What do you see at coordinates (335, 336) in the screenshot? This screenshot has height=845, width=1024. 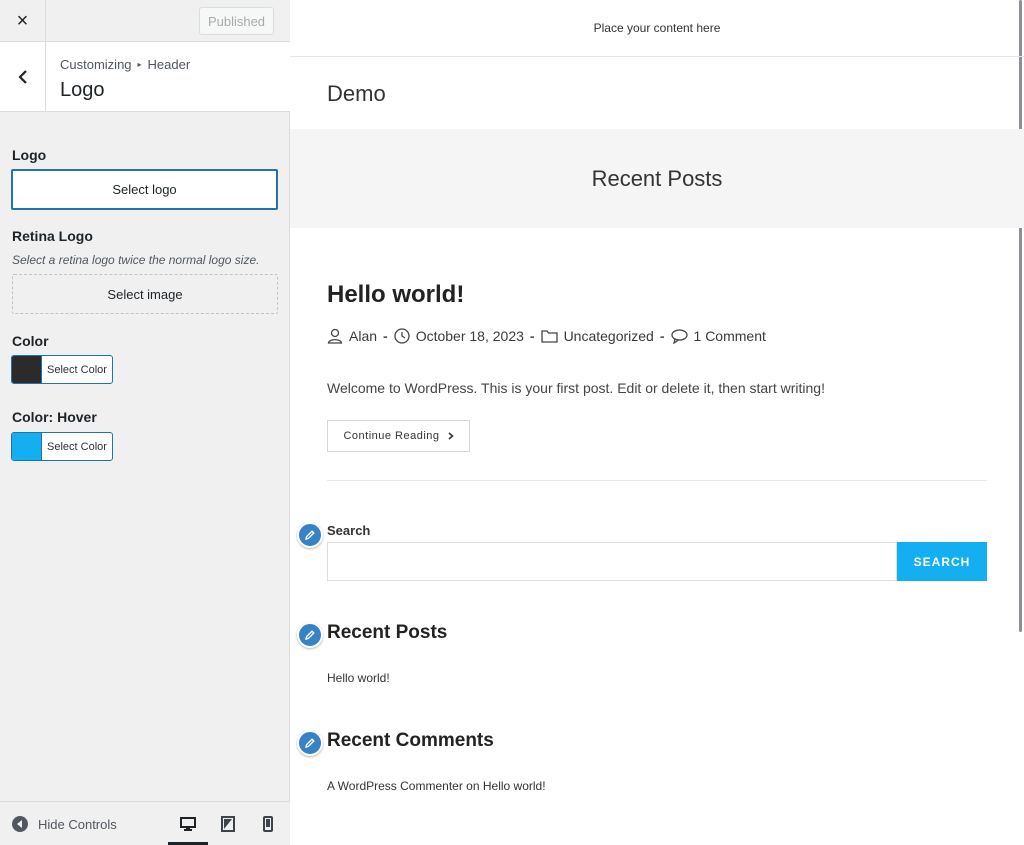 I see `user-icon` at bounding box center [335, 336].